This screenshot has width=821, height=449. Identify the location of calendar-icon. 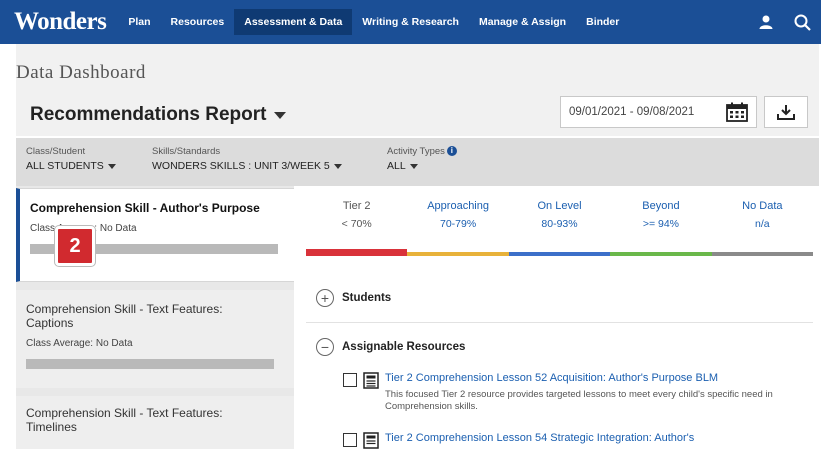
(737, 112).